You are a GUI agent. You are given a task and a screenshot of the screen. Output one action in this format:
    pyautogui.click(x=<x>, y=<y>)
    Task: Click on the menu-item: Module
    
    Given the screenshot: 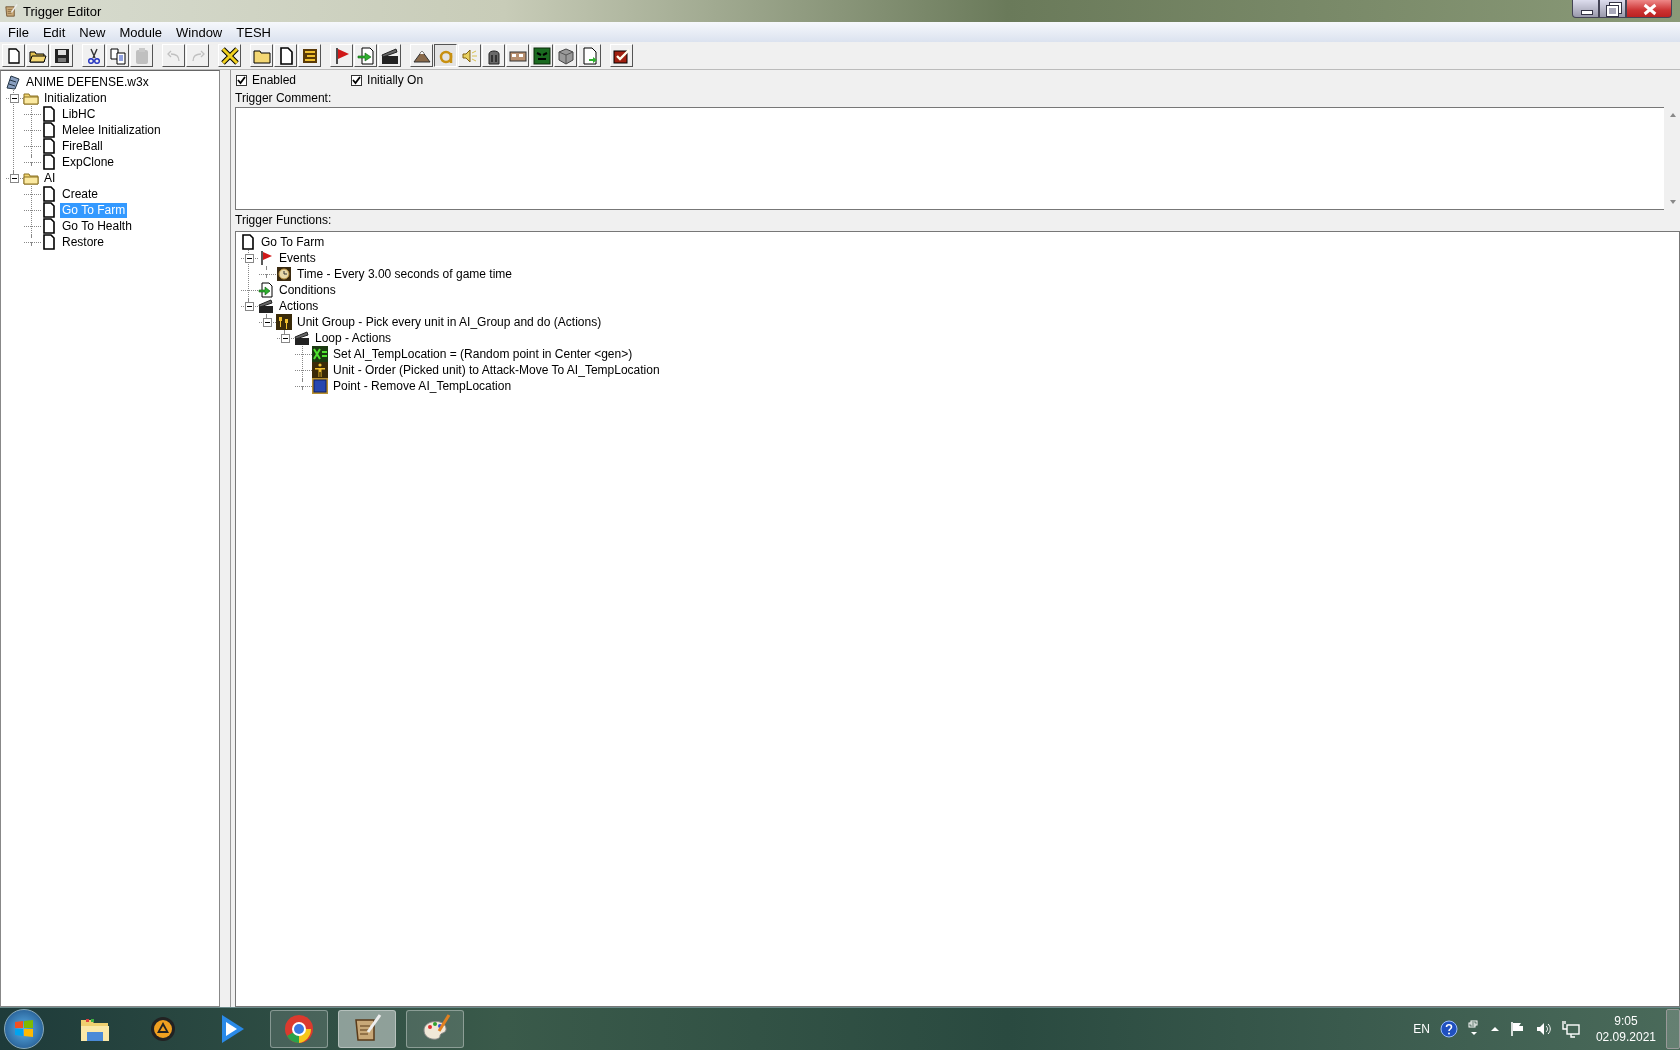 What is the action you would take?
    pyautogui.click(x=140, y=32)
    